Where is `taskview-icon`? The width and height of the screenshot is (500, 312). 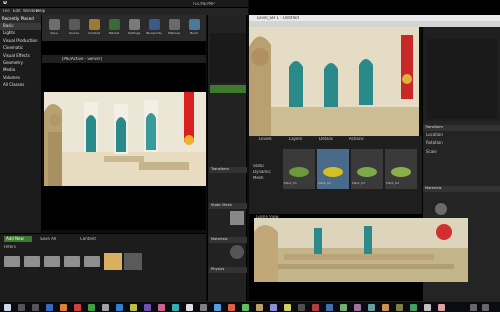 taskview-icon is located at coordinates (35, 307).